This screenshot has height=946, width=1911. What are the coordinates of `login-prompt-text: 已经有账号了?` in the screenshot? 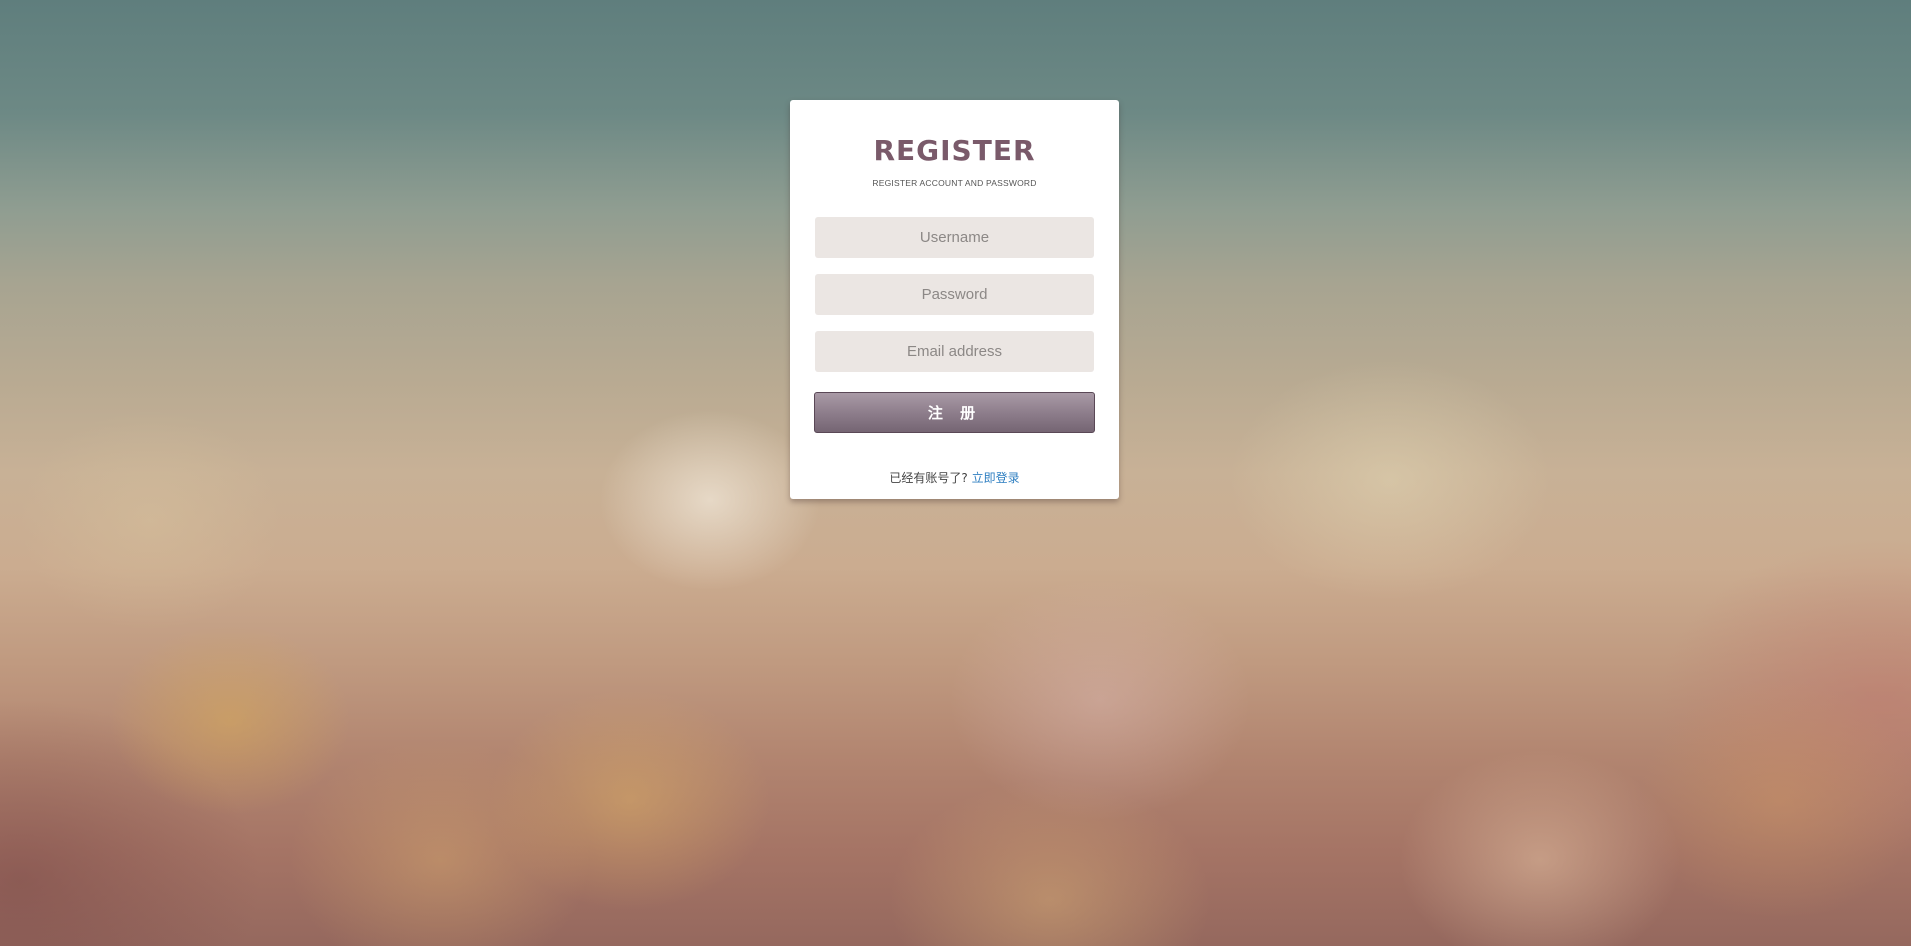 It's located at (928, 478).